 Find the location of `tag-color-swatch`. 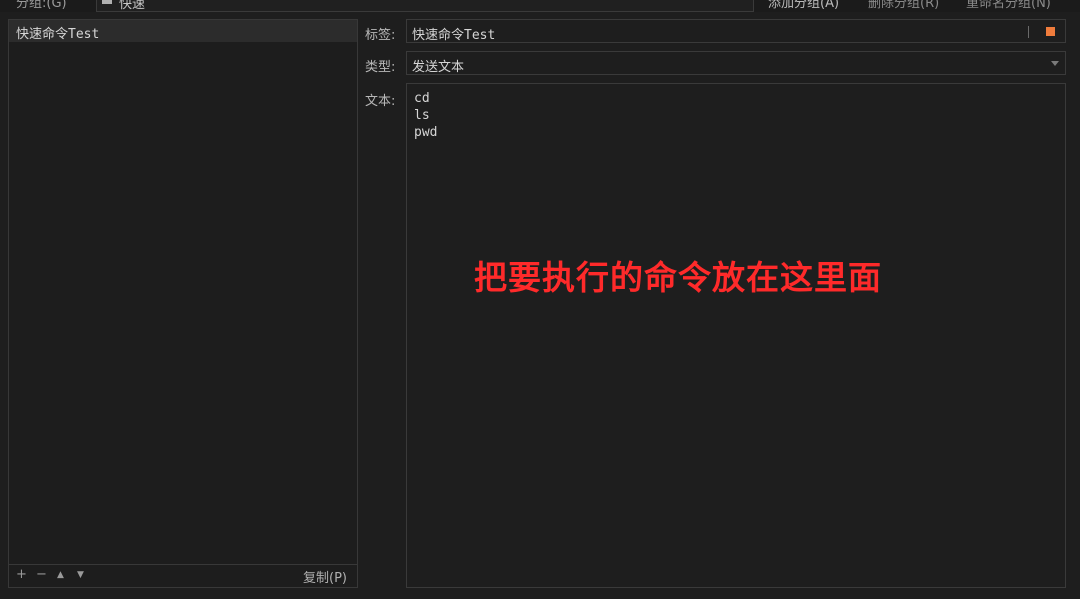

tag-color-swatch is located at coordinates (1050, 31).